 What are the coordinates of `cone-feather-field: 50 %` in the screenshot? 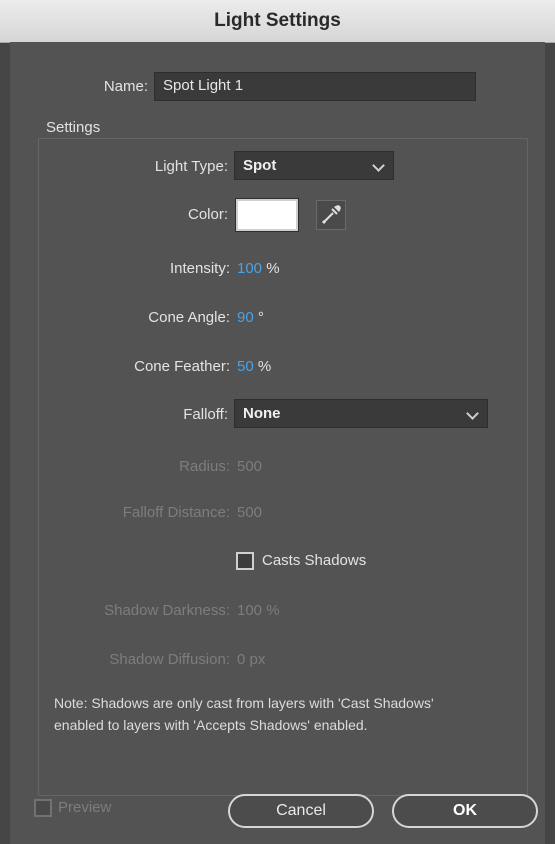 It's located at (254, 366).